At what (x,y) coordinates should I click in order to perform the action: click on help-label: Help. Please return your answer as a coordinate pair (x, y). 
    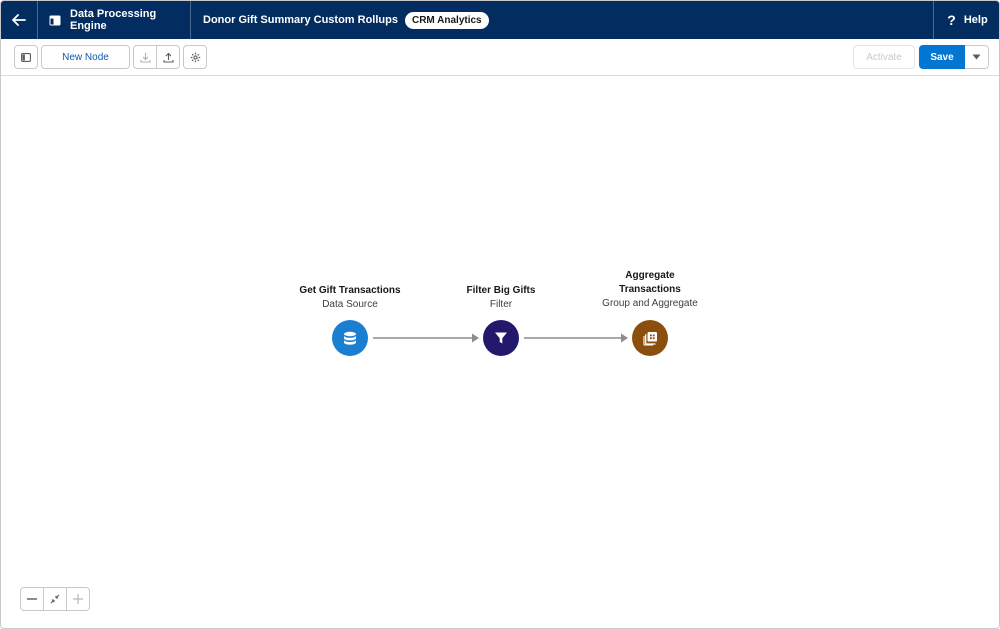
    Looking at the image, I should click on (975, 20).